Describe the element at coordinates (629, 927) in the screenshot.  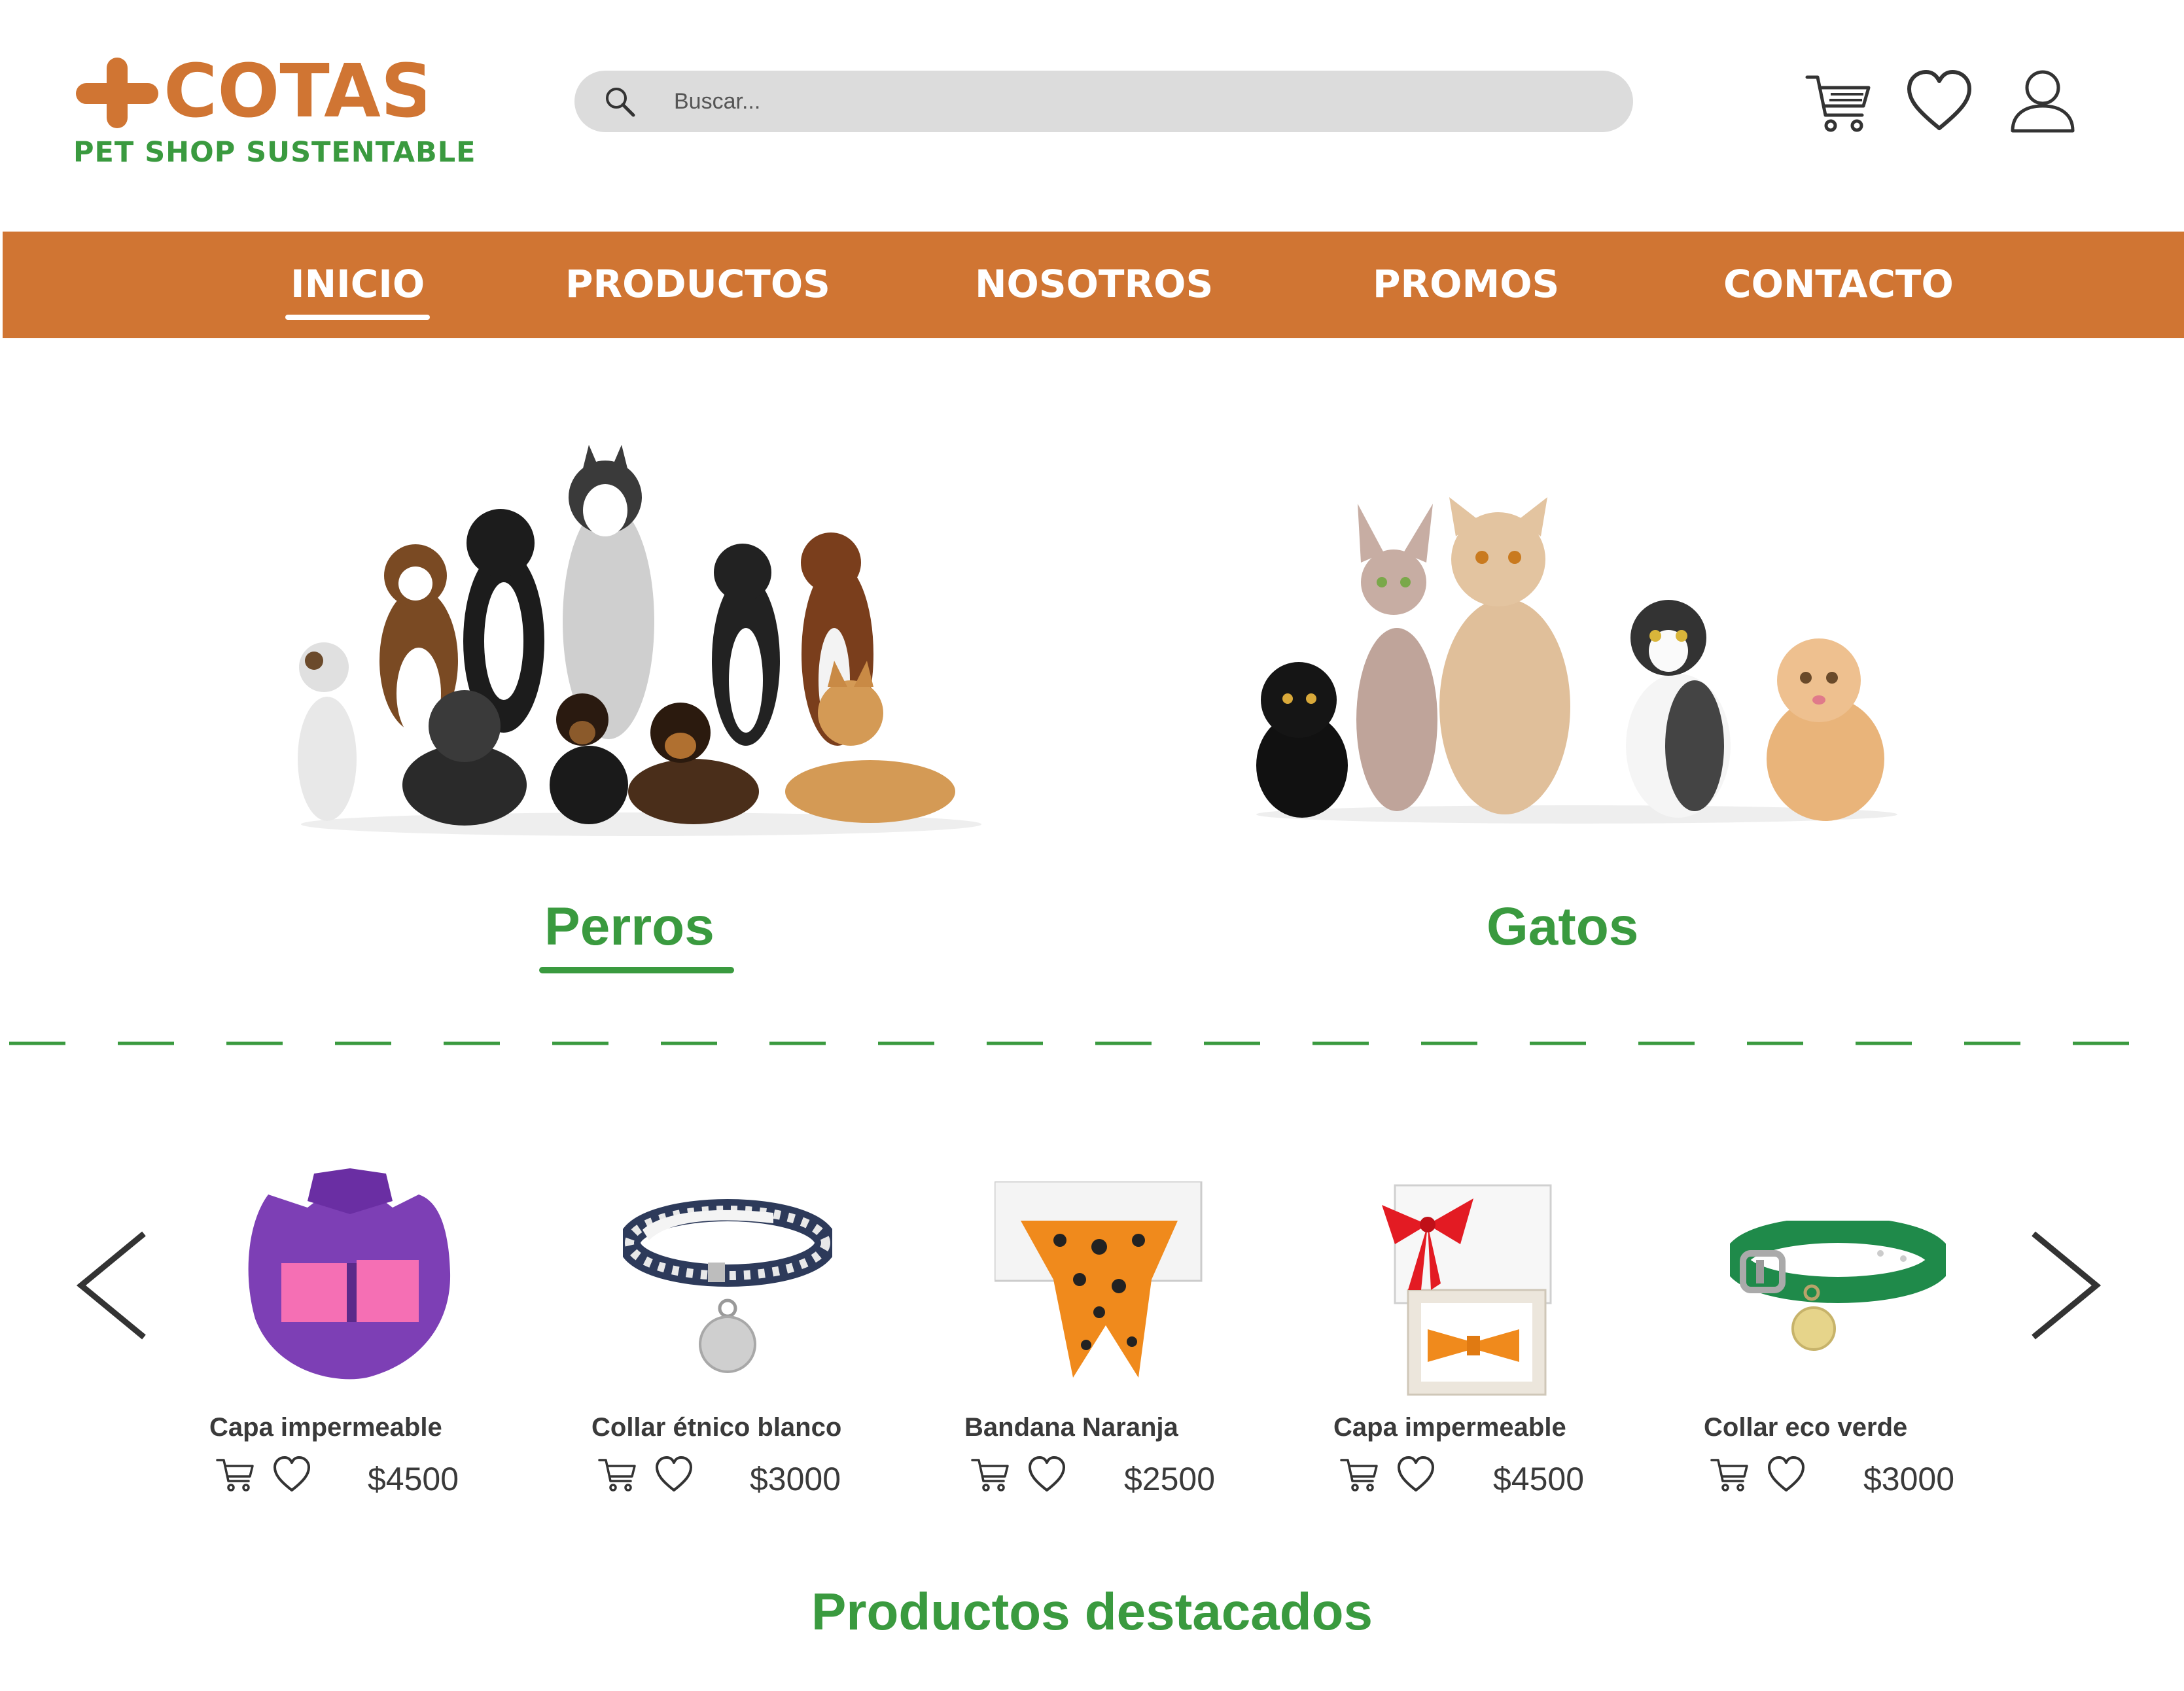
I see `category-perros: Perros` at that location.